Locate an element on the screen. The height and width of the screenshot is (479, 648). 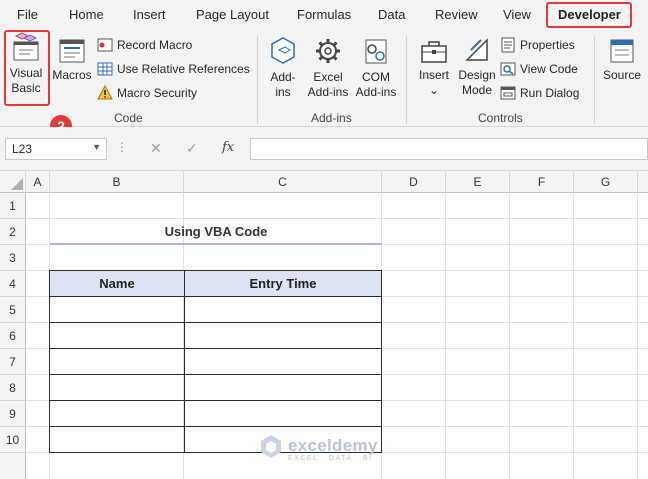
row-header-8: 8 is located at coordinates (13, 388).